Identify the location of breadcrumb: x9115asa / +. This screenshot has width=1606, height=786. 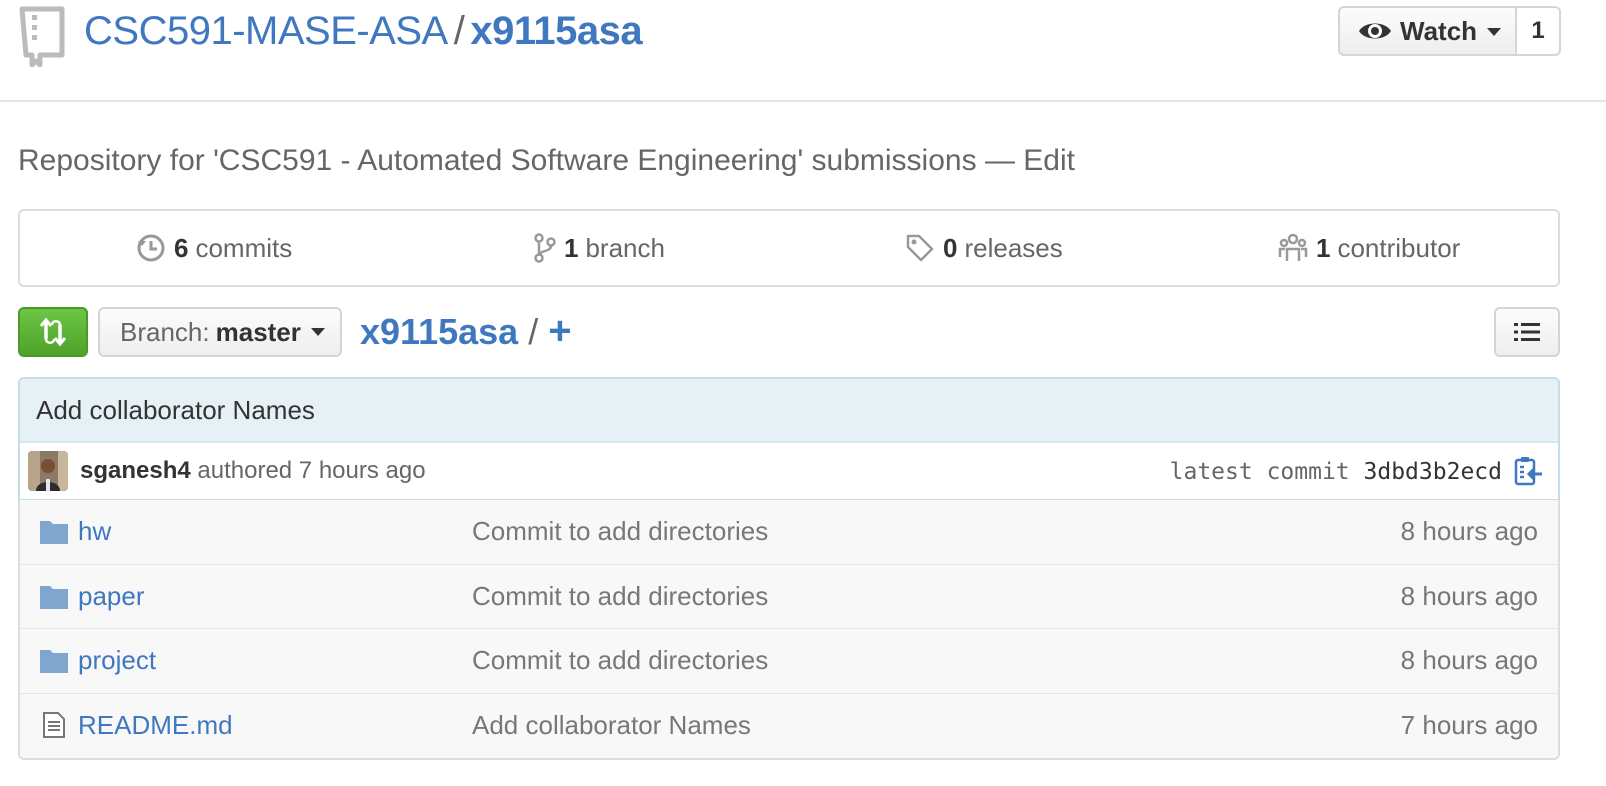
(466, 331).